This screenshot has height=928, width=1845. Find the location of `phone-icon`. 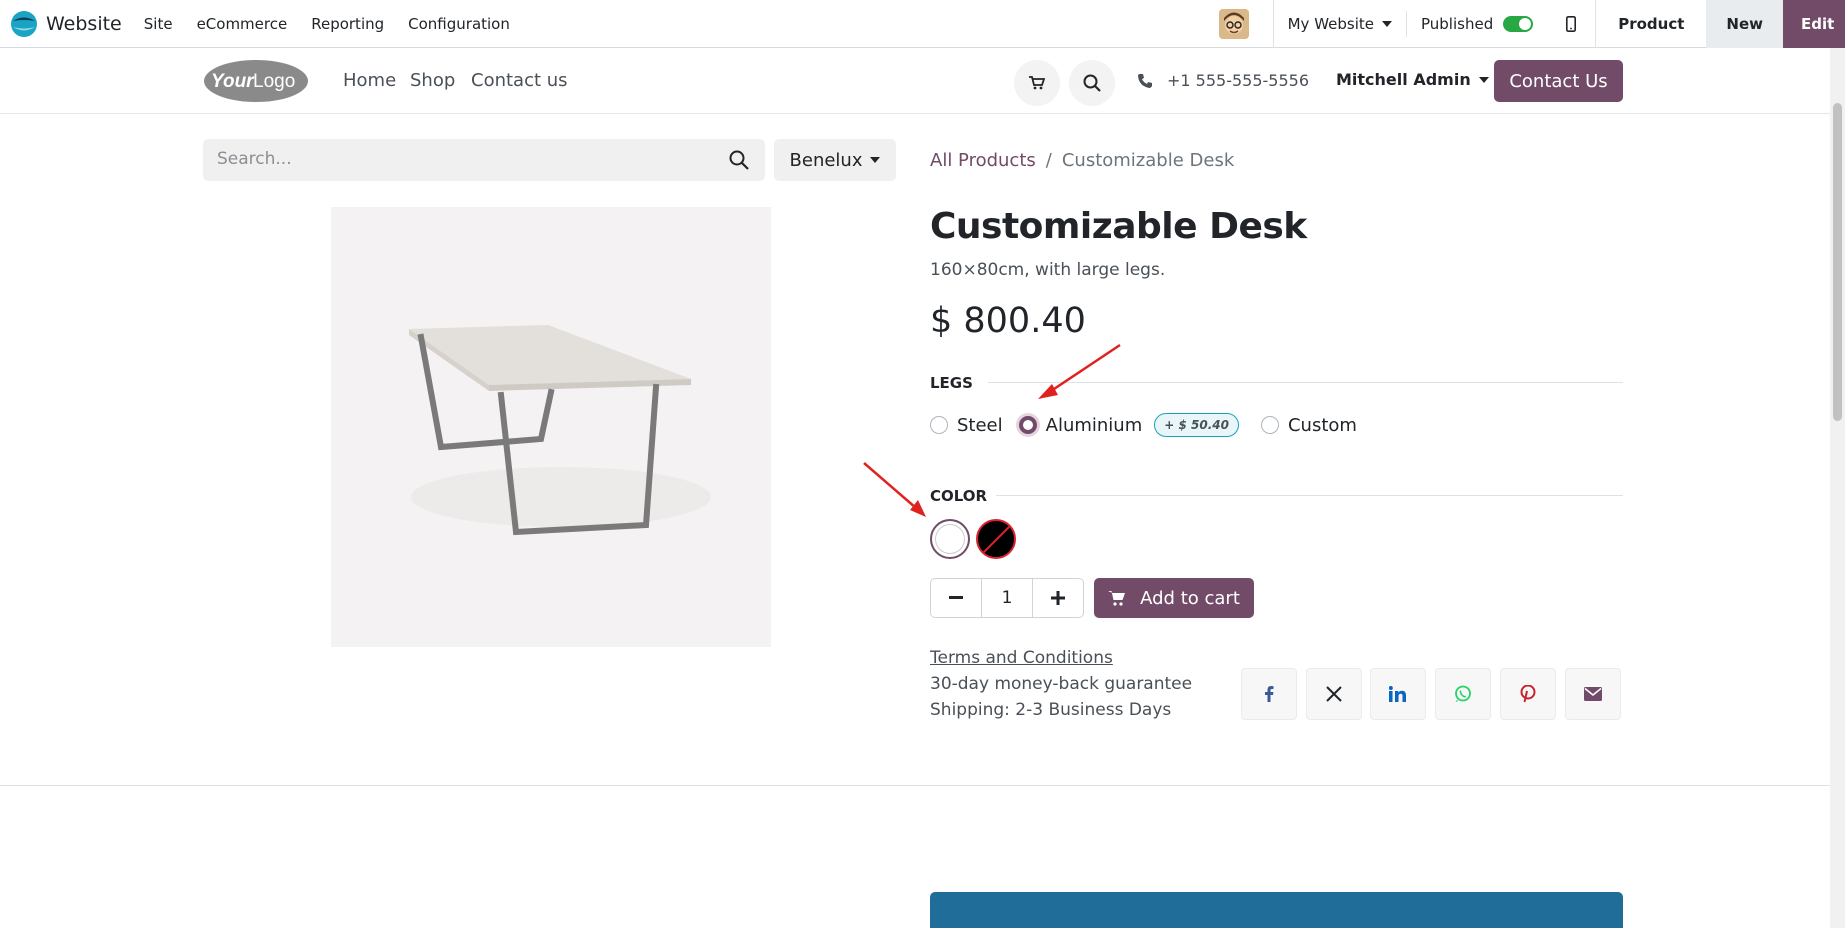

phone-icon is located at coordinates (1145, 80).